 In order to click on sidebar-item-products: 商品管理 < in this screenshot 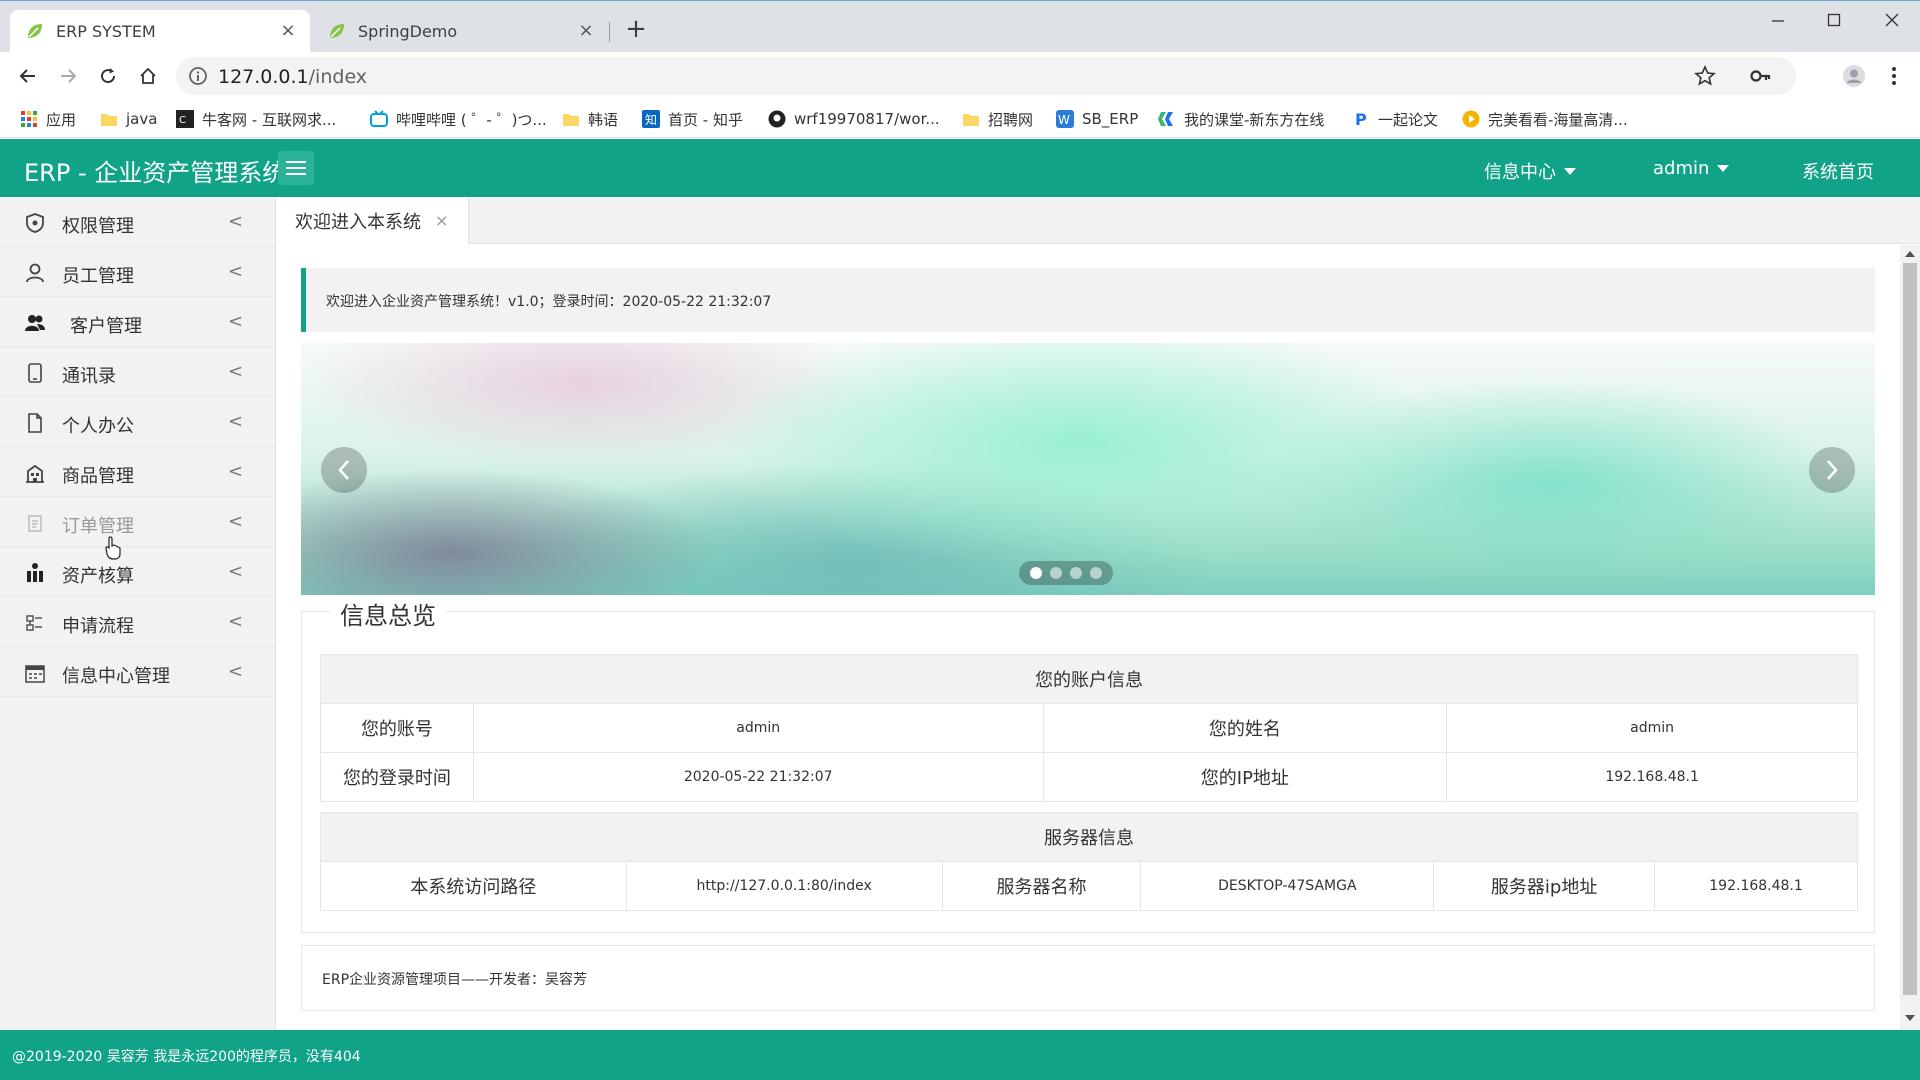, I will do `click(138, 472)`.